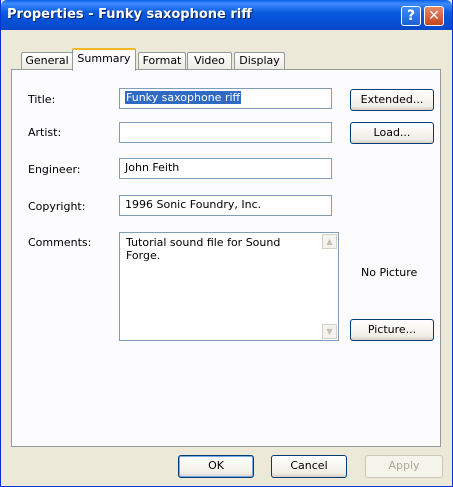  Describe the element at coordinates (47, 60) in the screenshot. I see `tab-general: General` at that location.